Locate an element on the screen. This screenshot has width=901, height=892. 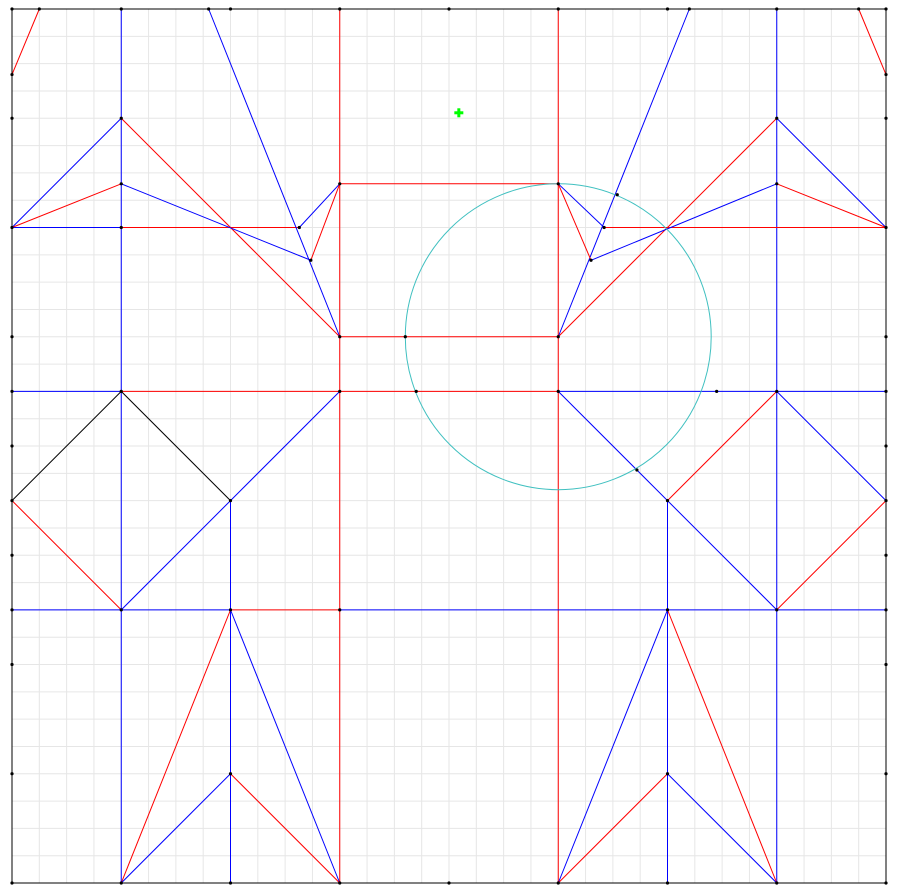
green-plus-cursor-icon is located at coordinates (459, 113).